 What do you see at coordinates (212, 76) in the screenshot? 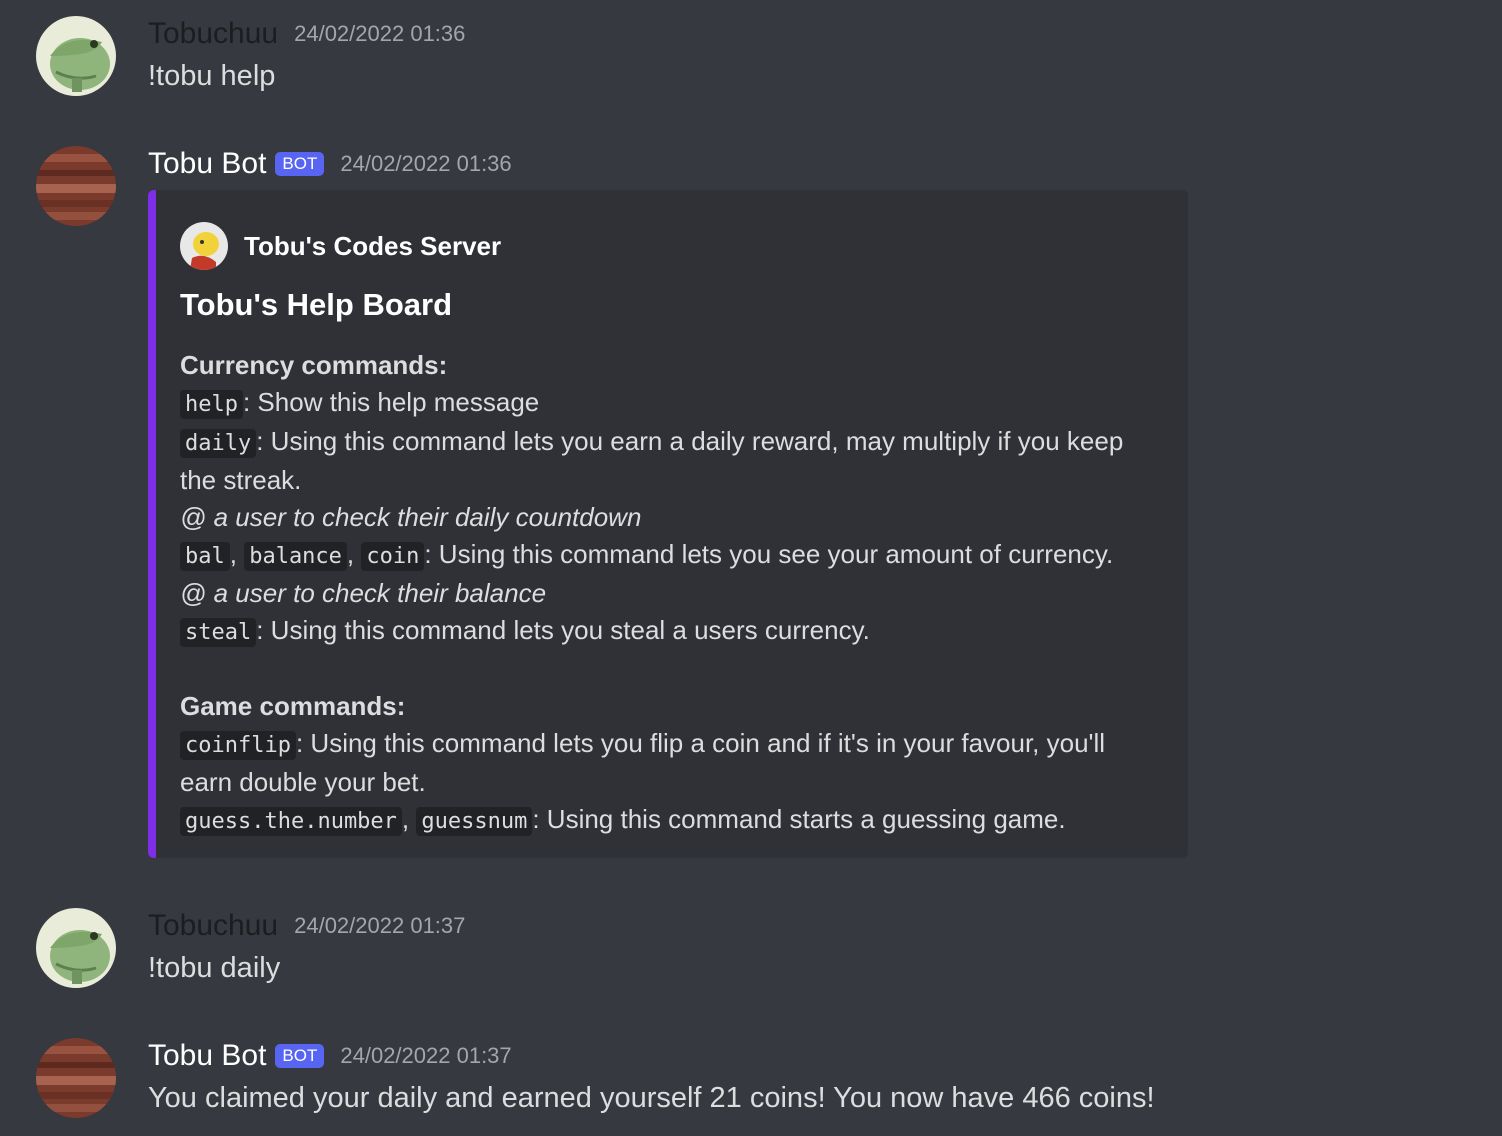
I see `message-content: !tobu help` at bounding box center [212, 76].